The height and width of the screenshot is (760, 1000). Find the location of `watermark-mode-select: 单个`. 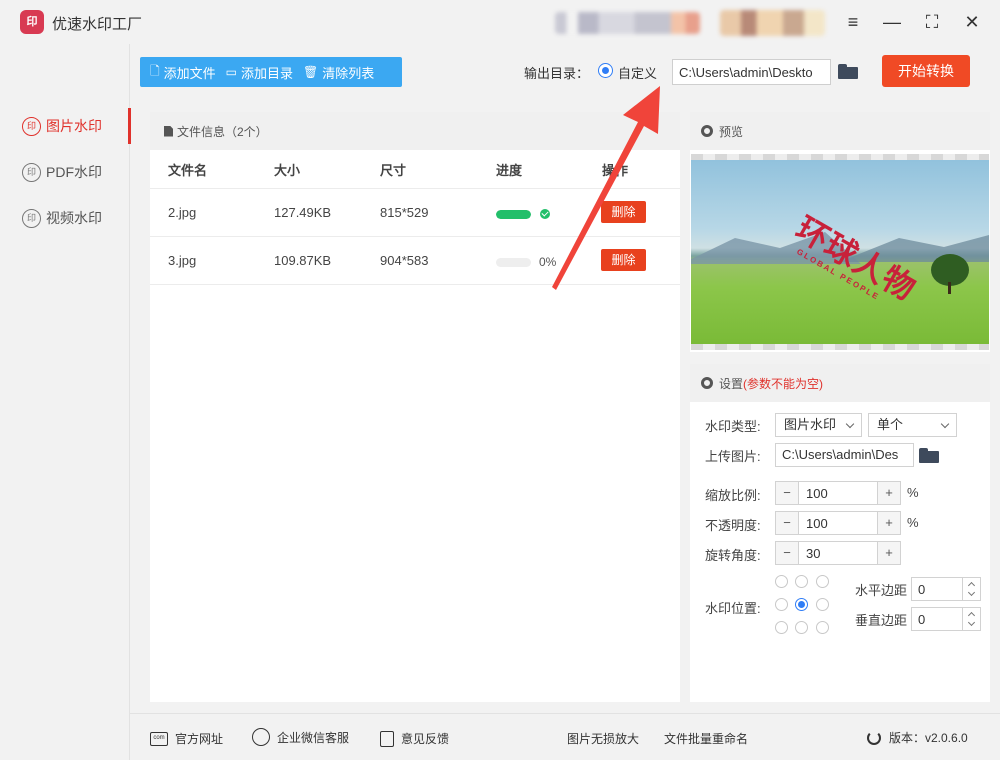

watermark-mode-select: 单个 is located at coordinates (912, 425).